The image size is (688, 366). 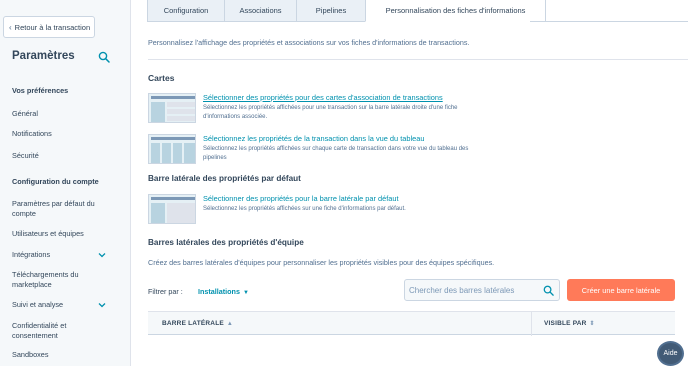 What do you see at coordinates (531, 324) in the screenshot?
I see `column-divider` at bounding box center [531, 324].